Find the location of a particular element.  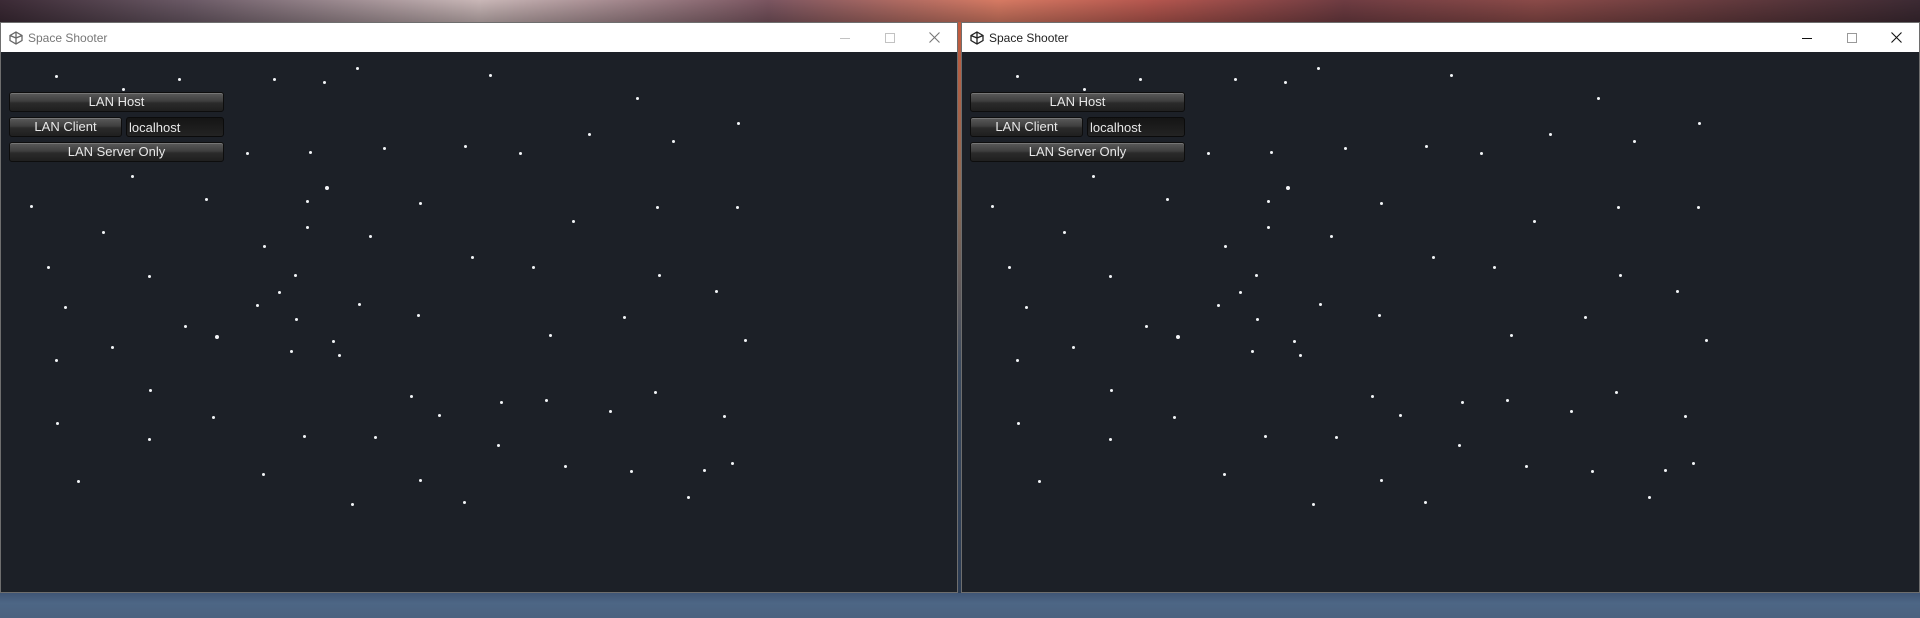

close-icon is located at coordinates (934, 37).